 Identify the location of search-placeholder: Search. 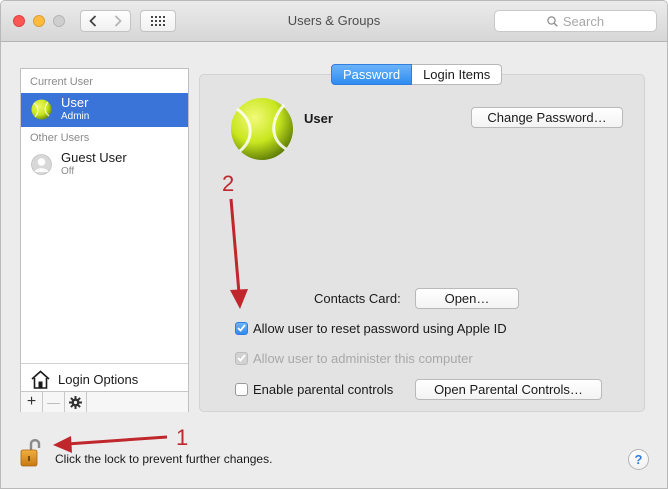
(583, 21).